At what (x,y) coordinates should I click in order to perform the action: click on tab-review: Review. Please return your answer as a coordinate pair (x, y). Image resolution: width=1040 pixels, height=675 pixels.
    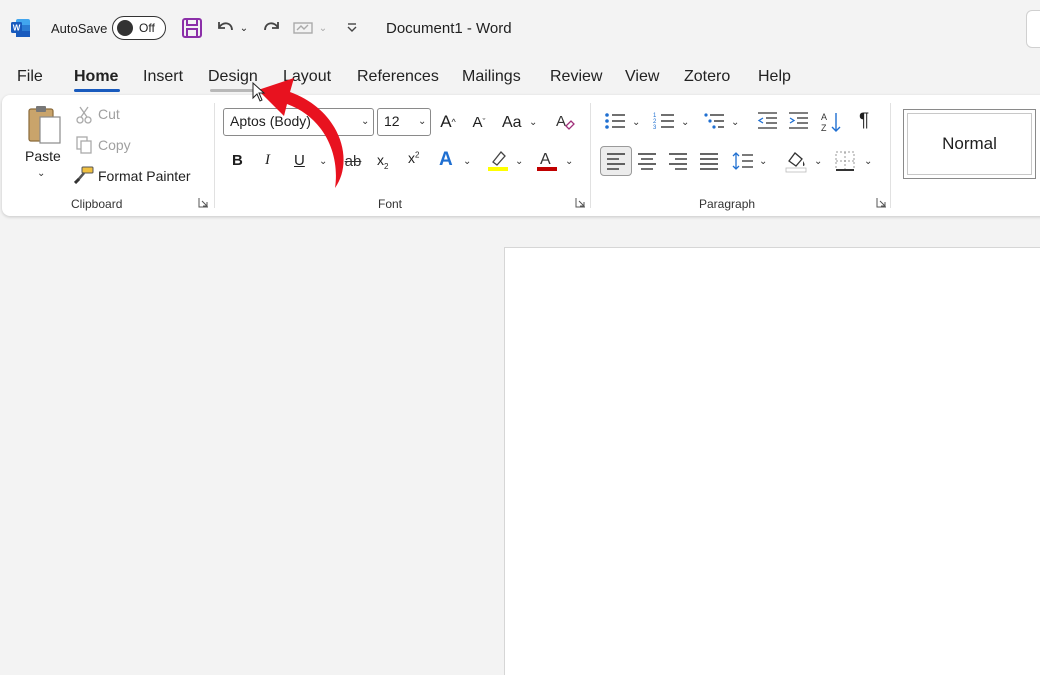
    Looking at the image, I should click on (576, 77).